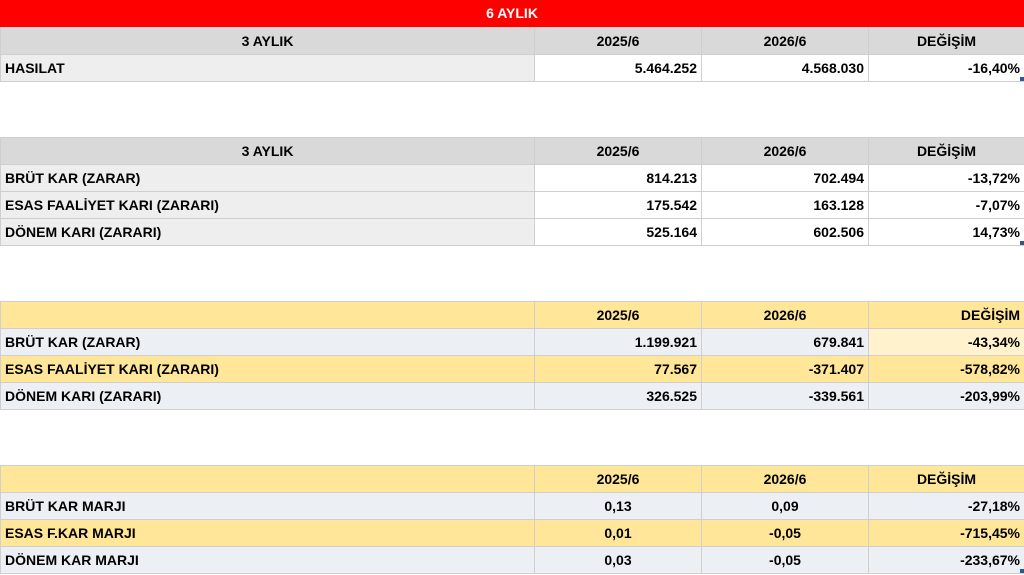  What do you see at coordinates (618, 369) in the screenshot?
I see `value-cell: 77.567` at bounding box center [618, 369].